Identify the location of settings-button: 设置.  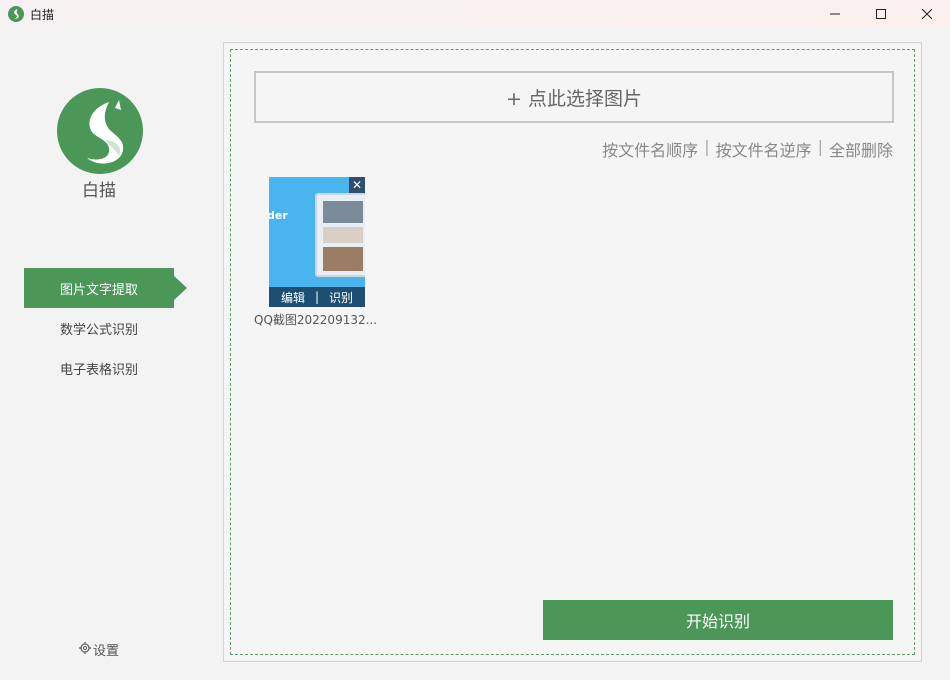
(99, 649).